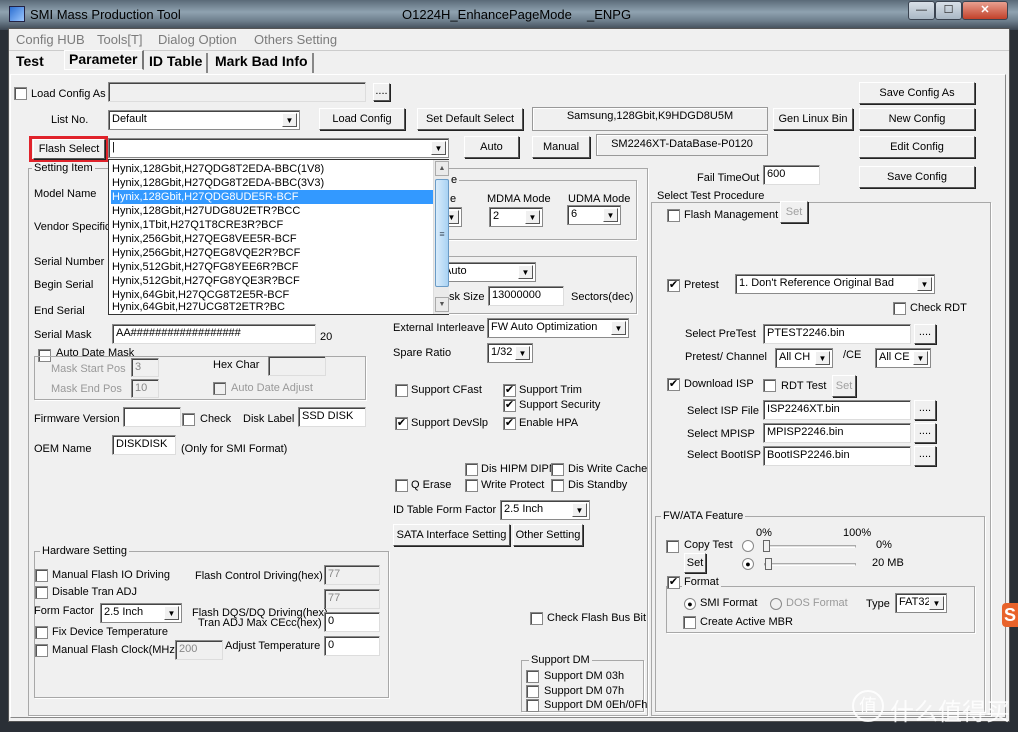 The height and width of the screenshot is (732, 1018). I want to click on flash-list-item: Hynix,256Gbit,H27QEG8VQE2R?BCF, so click(272, 253).